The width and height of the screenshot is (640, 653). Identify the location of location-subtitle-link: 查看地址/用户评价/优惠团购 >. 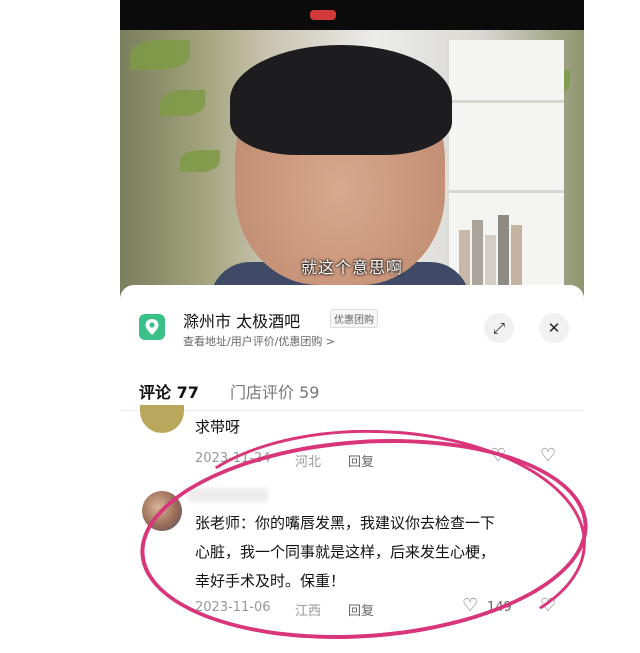
(259, 341).